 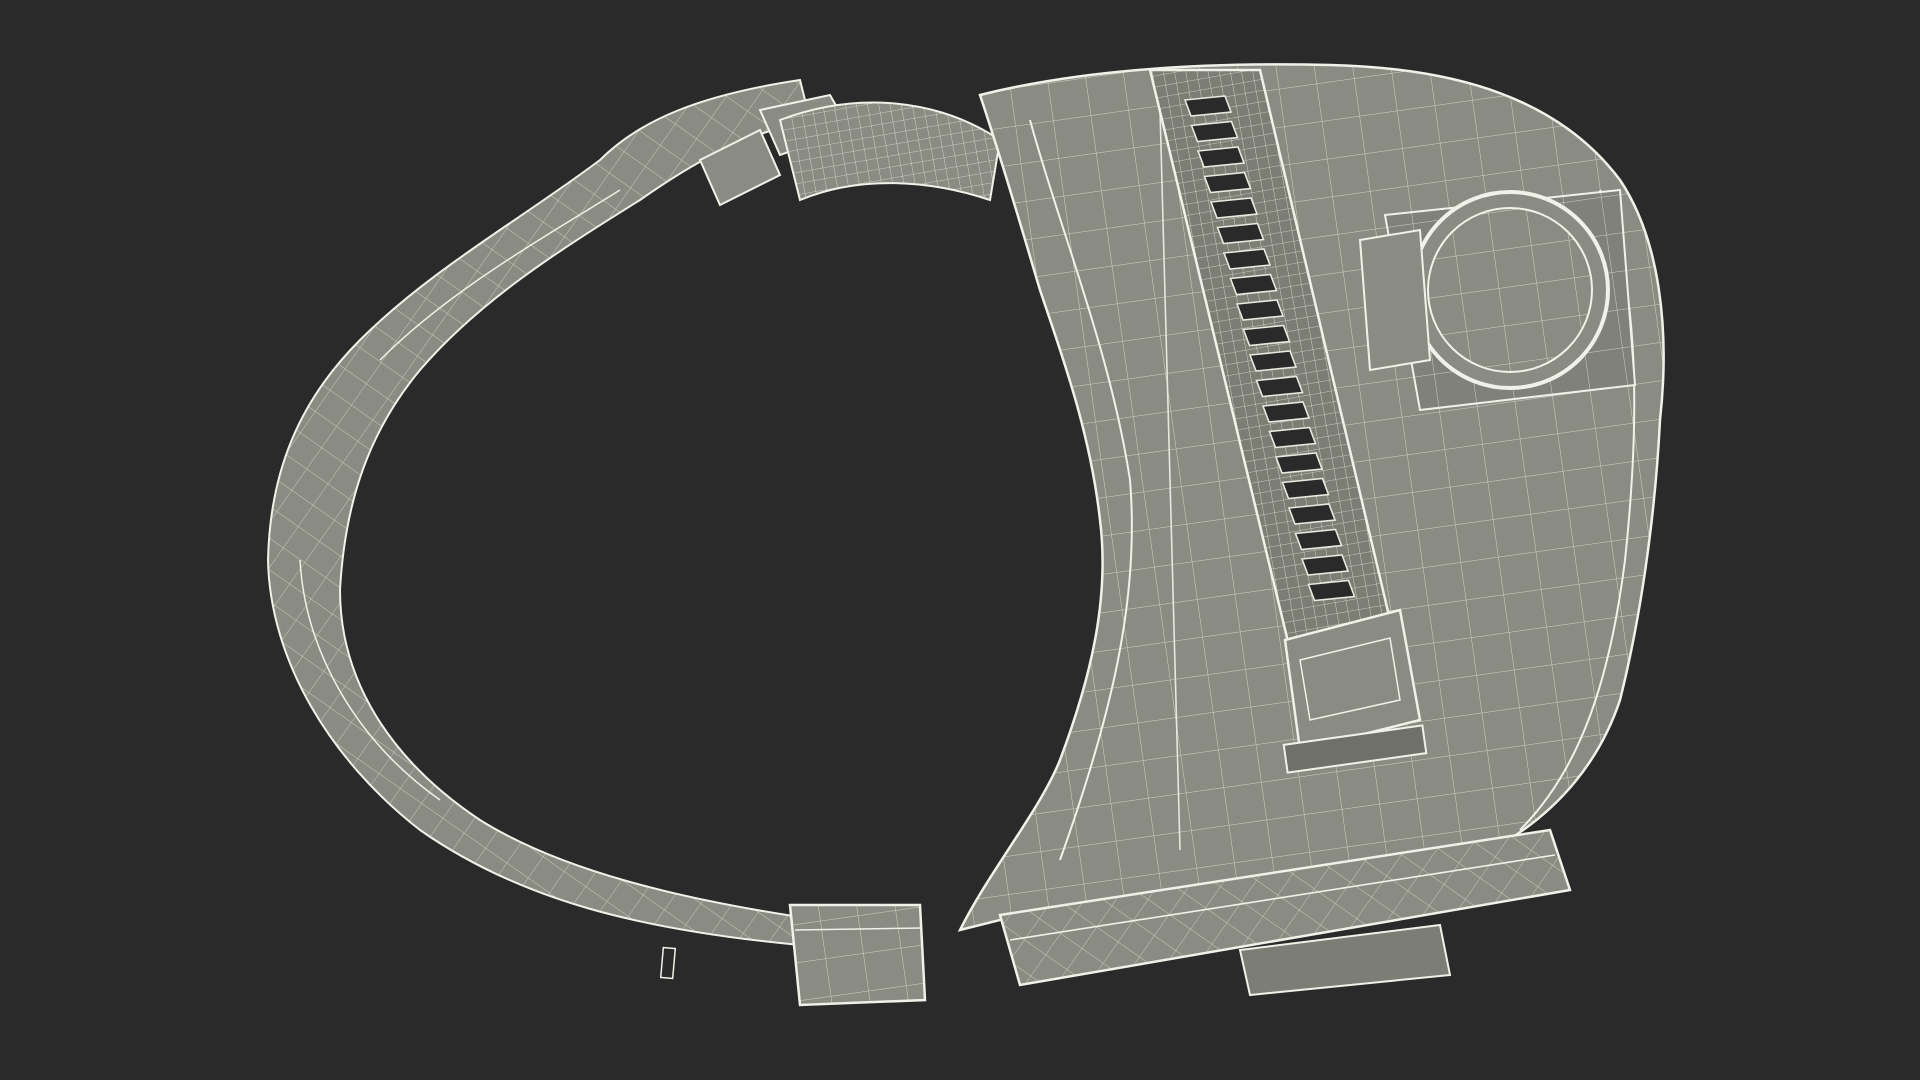 I want to click on belly-buckle, so click(x=857, y=955).